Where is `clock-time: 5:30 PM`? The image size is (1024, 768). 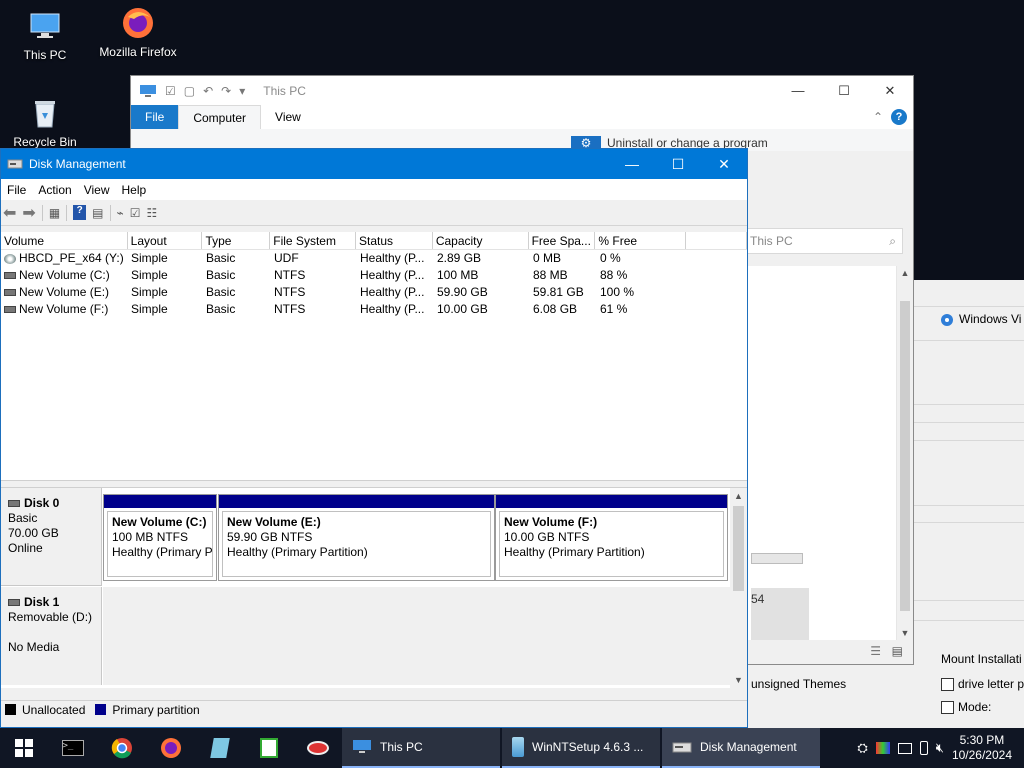
clock-time: 5:30 PM is located at coordinates (982, 740).